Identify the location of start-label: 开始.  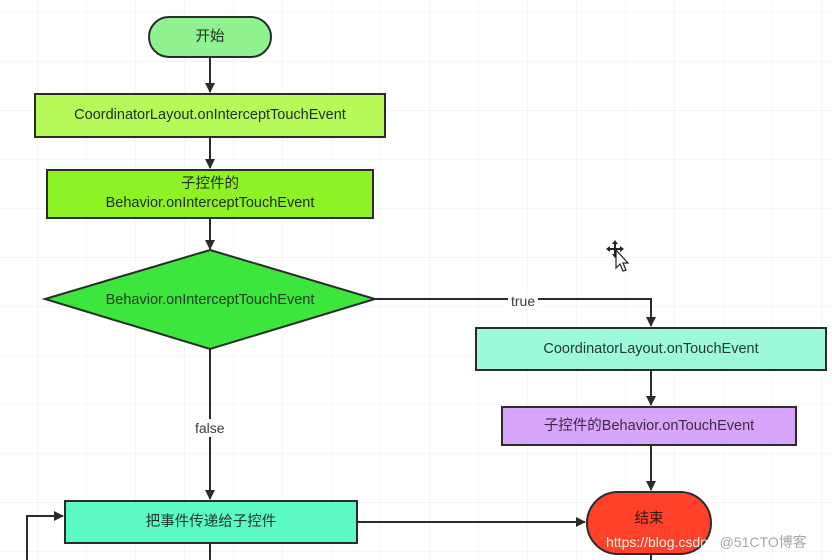
(210, 36).